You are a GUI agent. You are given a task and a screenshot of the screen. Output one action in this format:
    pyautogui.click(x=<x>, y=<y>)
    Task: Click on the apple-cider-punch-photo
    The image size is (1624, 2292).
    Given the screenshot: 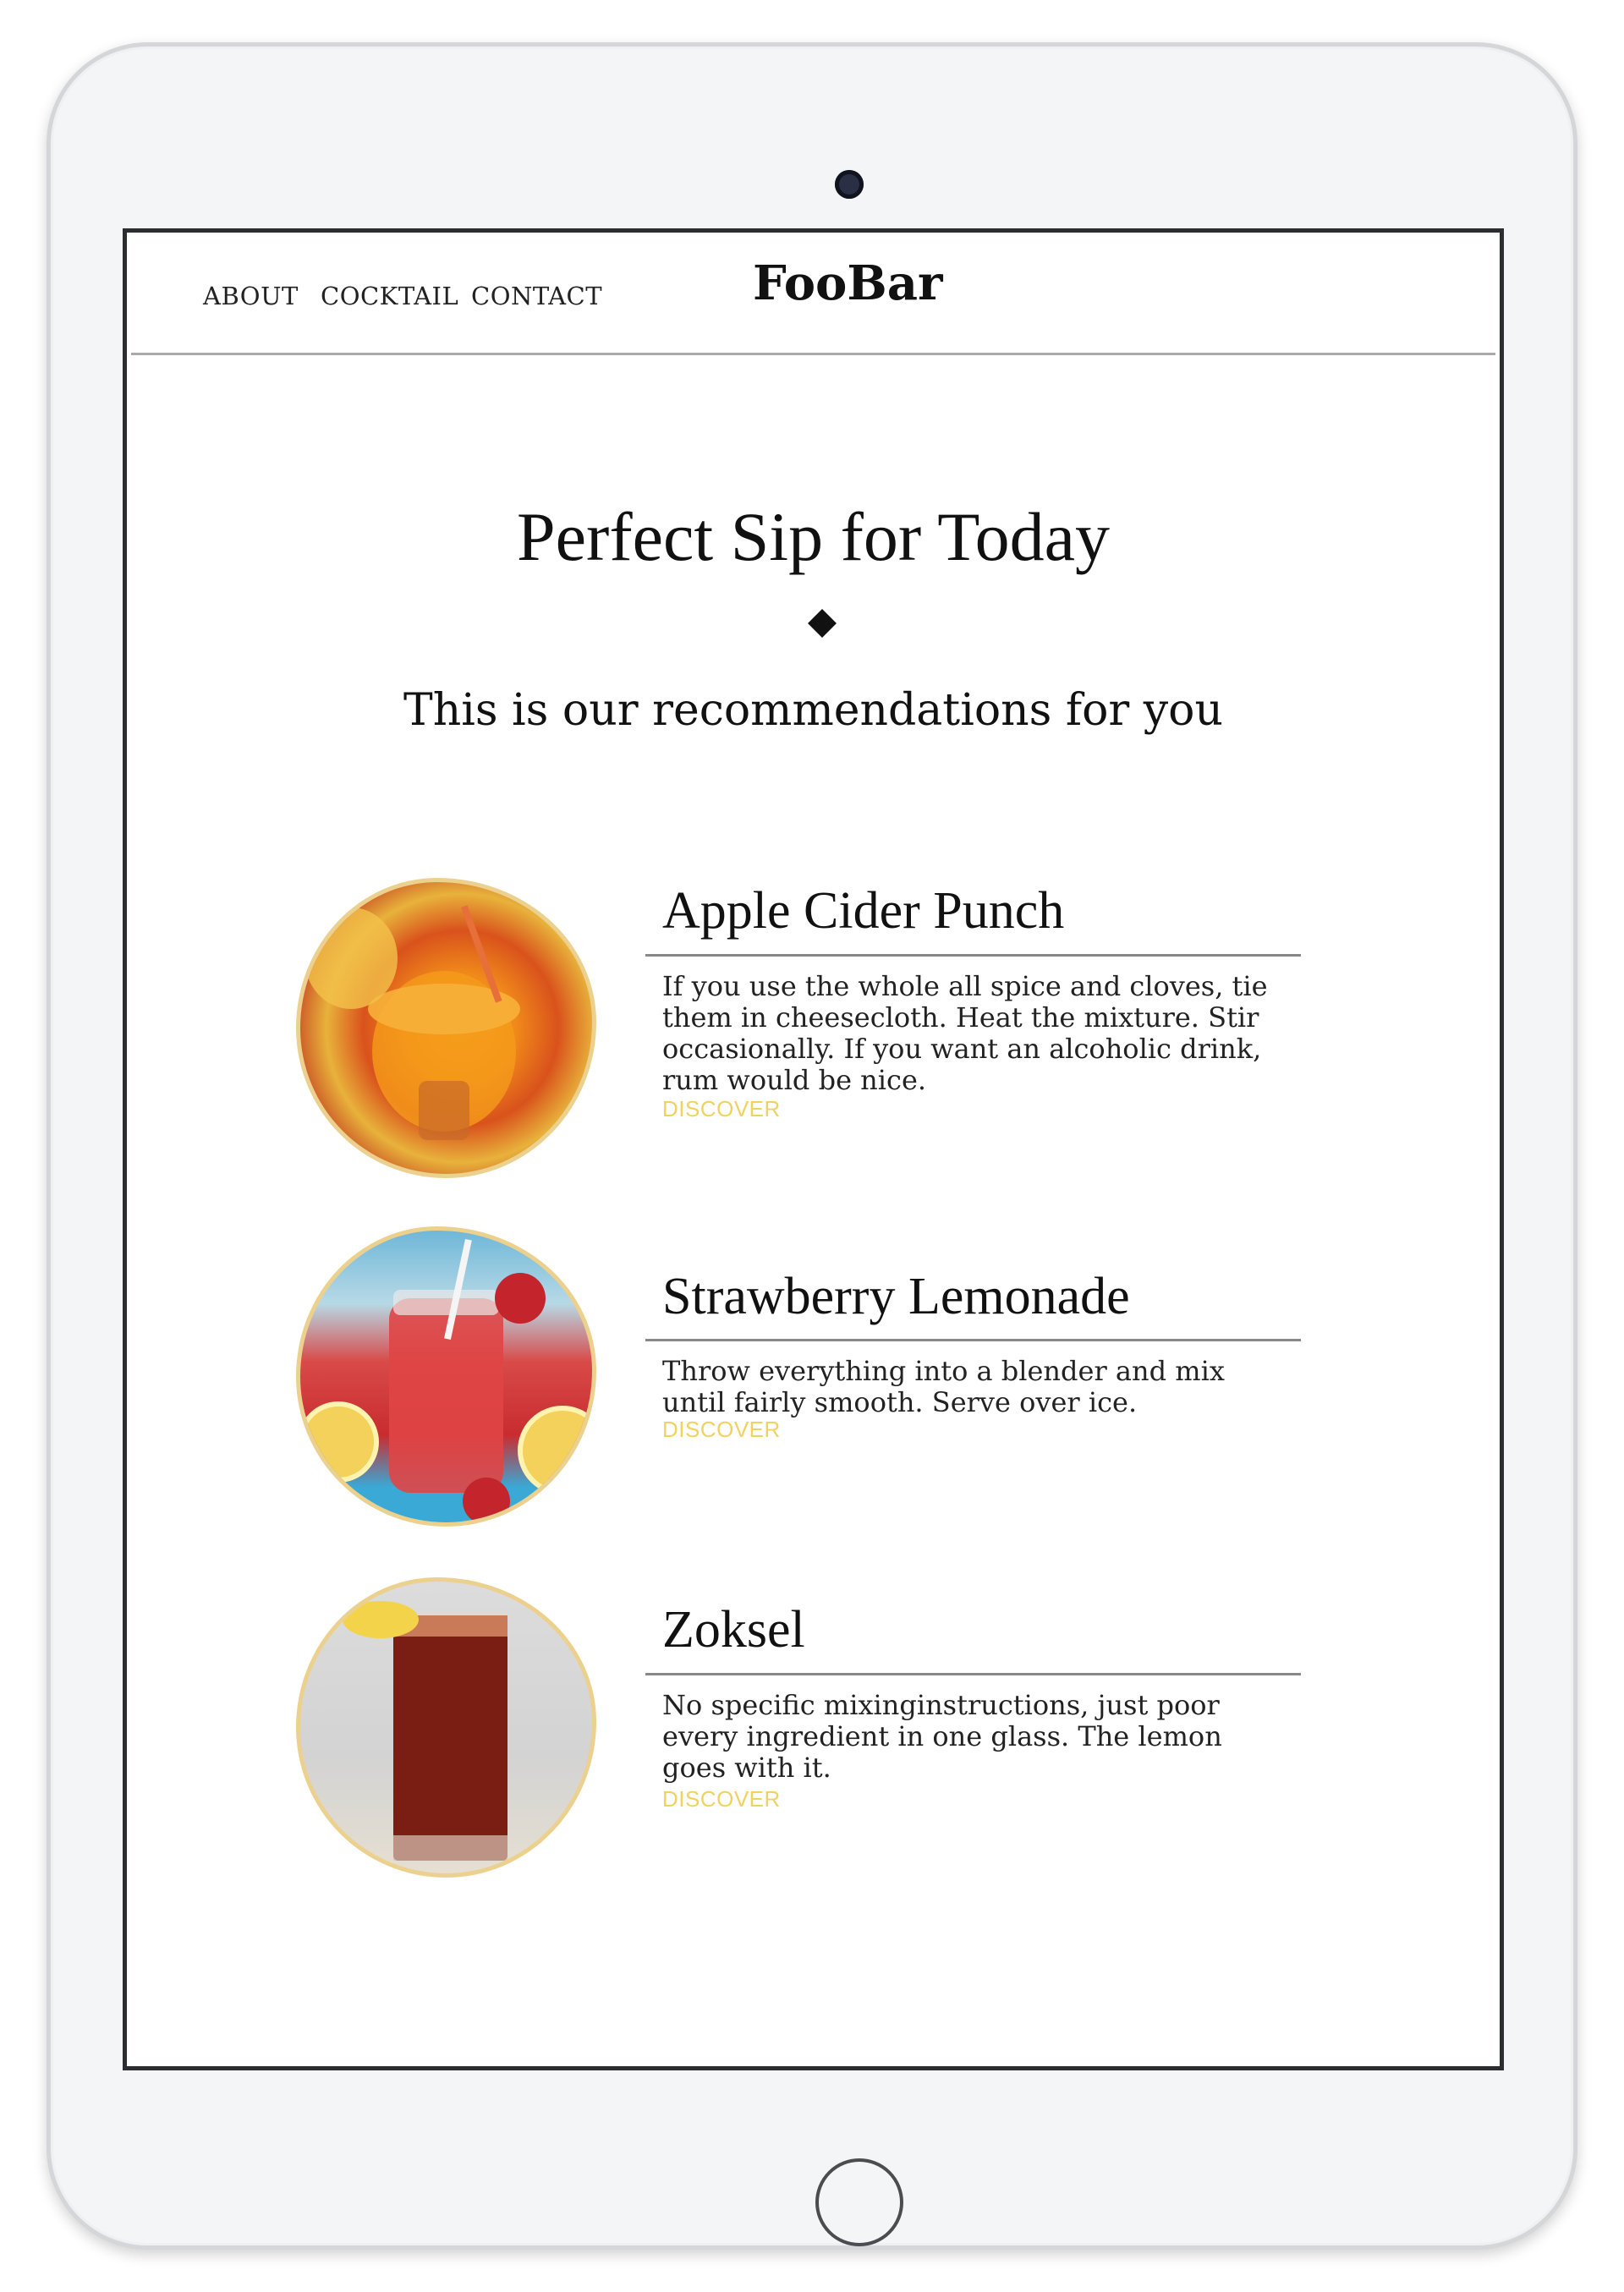 What is the action you would take?
    pyautogui.click(x=412, y=1022)
    